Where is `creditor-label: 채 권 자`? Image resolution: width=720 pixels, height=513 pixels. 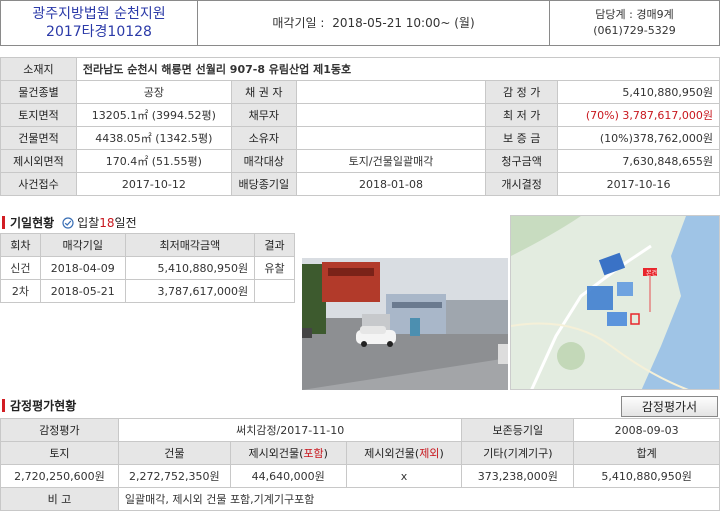
creditor-label: 채 권 자 is located at coordinates (263, 92).